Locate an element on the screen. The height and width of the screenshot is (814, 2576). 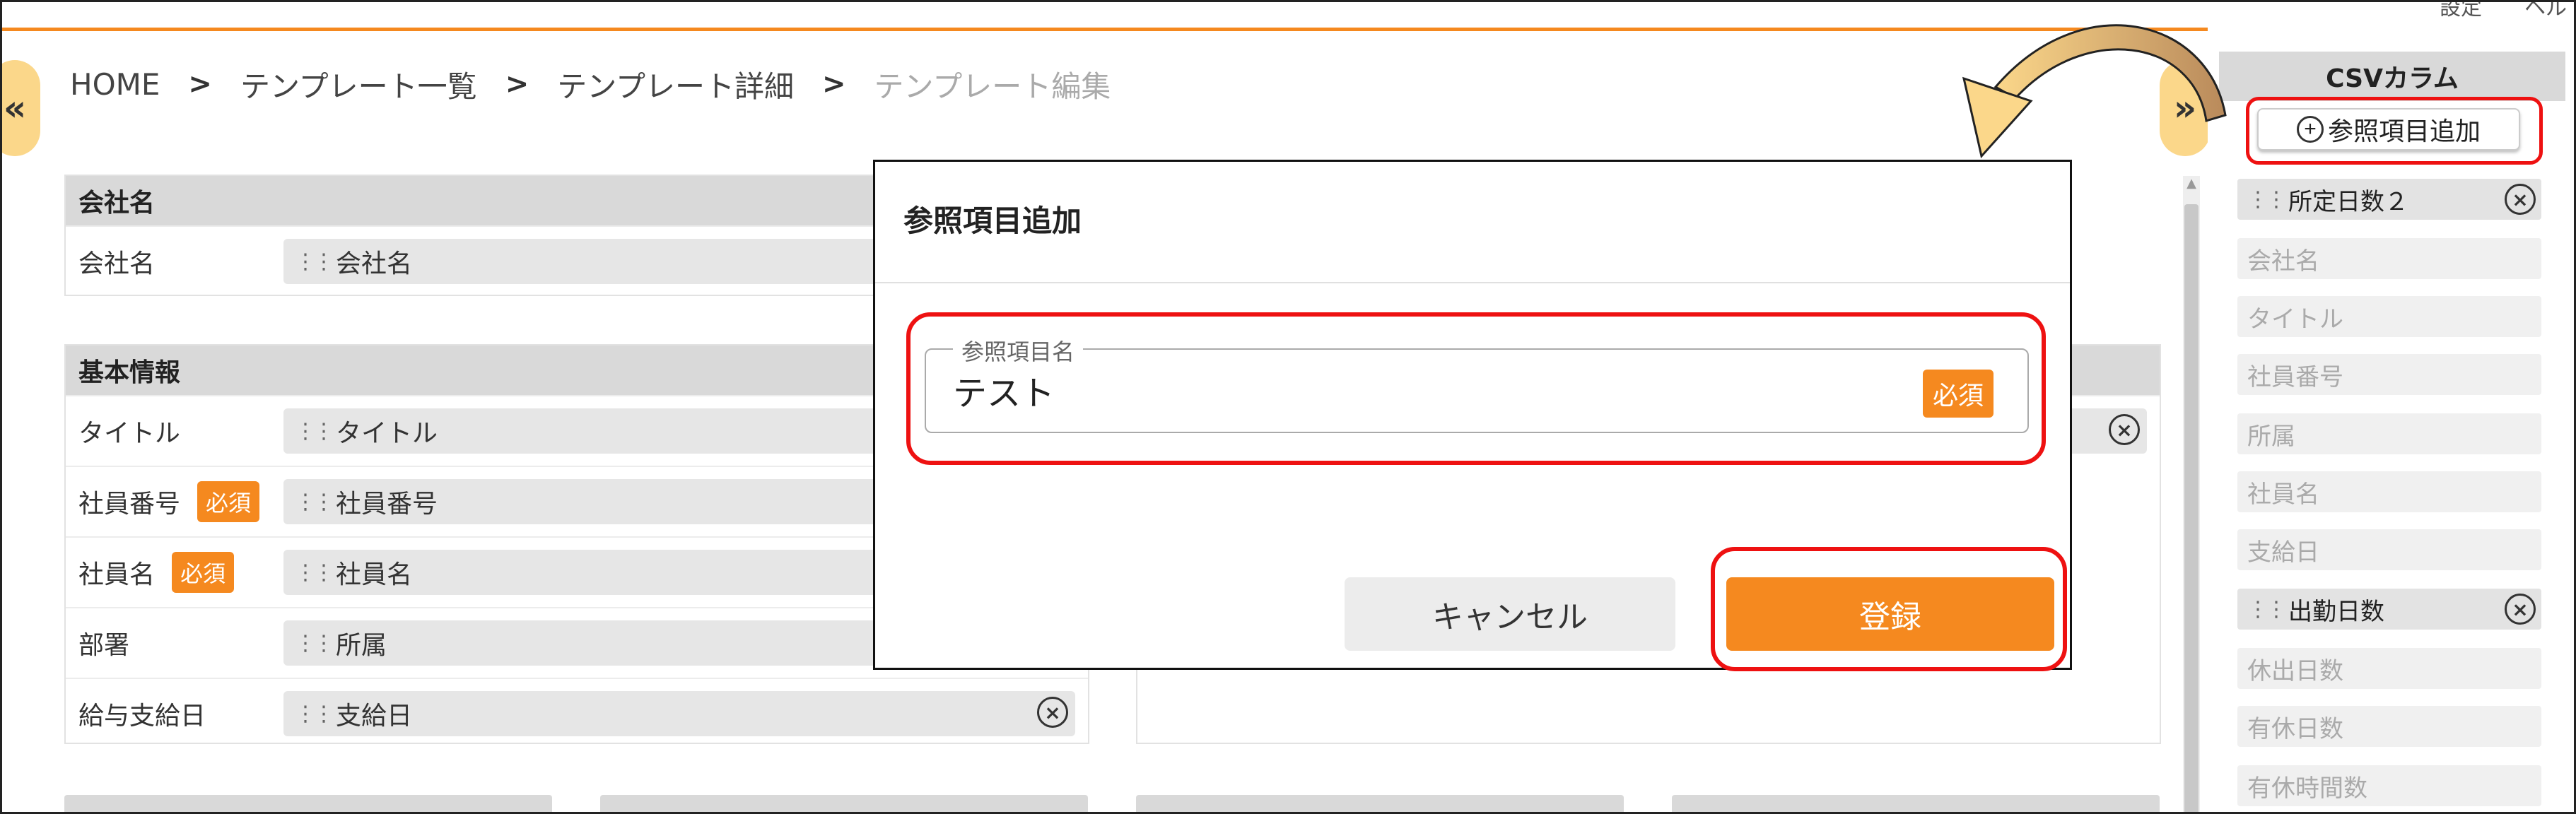
collapse-left-button: « is located at coordinates (21, 108).